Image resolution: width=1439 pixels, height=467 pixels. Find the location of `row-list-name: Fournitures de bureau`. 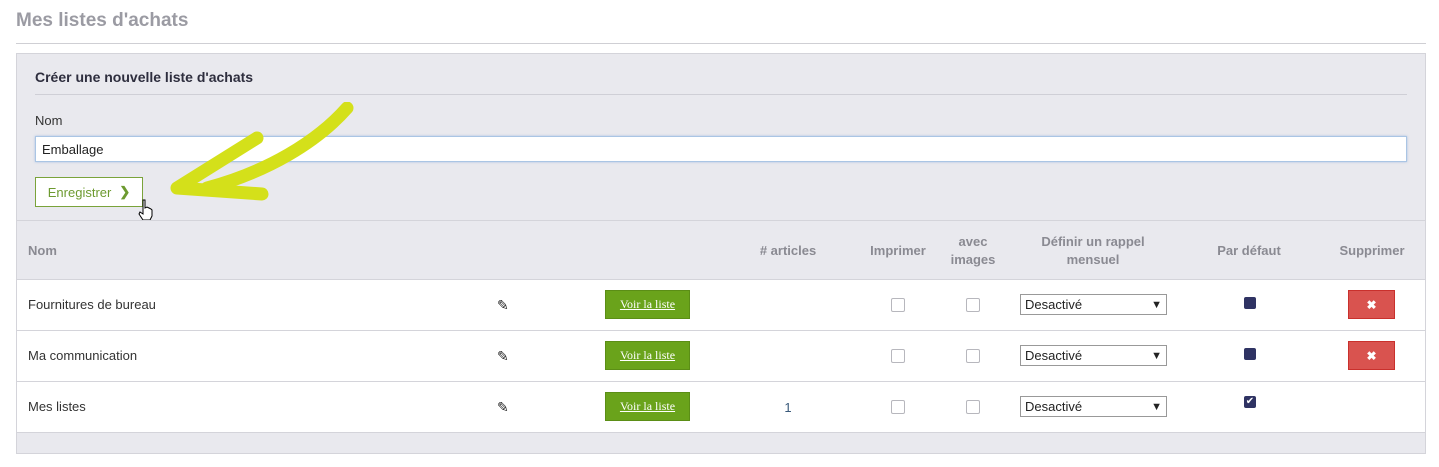

row-list-name: Fournitures de bureau is located at coordinates (92, 304).